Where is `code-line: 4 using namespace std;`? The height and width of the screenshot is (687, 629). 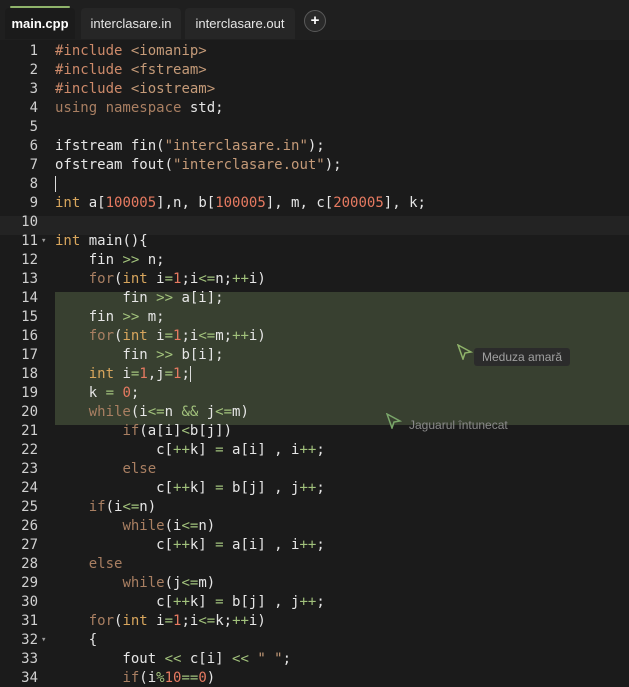
code-line: 4 using namespace std; is located at coordinates (314, 108).